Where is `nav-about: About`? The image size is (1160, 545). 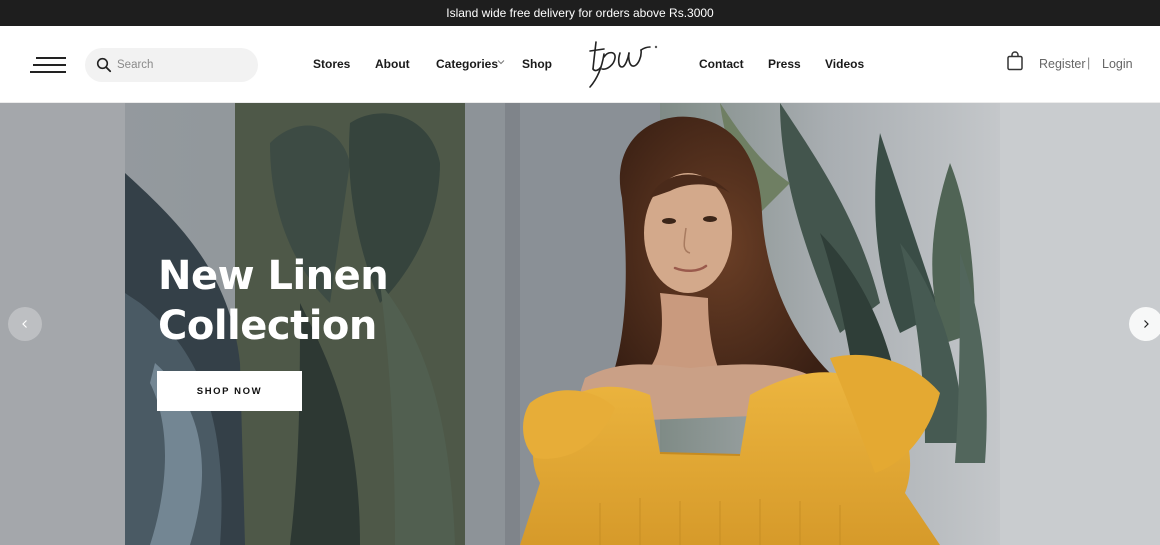
nav-about: About is located at coordinates (392, 64).